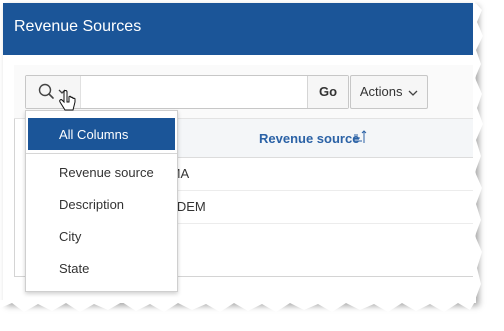 The height and width of the screenshot is (331, 504). What do you see at coordinates (193, 92) in the screenshot?
I see `search-input` at bounding box center [193, 92].